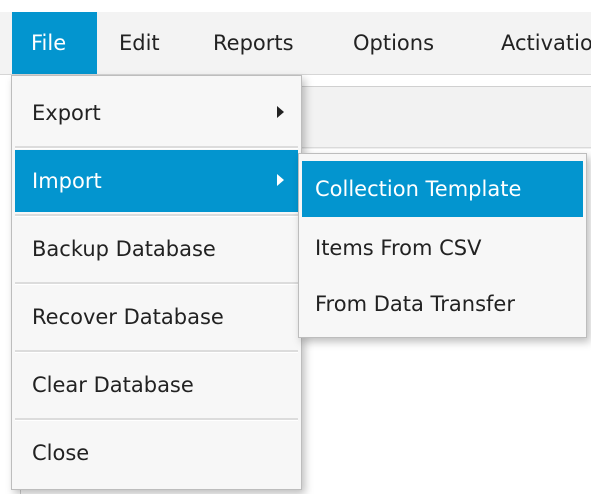 This screenshot has height=494, width=591. I want to click on menu-item-clear-database: Clear Database, so click(156, 385).